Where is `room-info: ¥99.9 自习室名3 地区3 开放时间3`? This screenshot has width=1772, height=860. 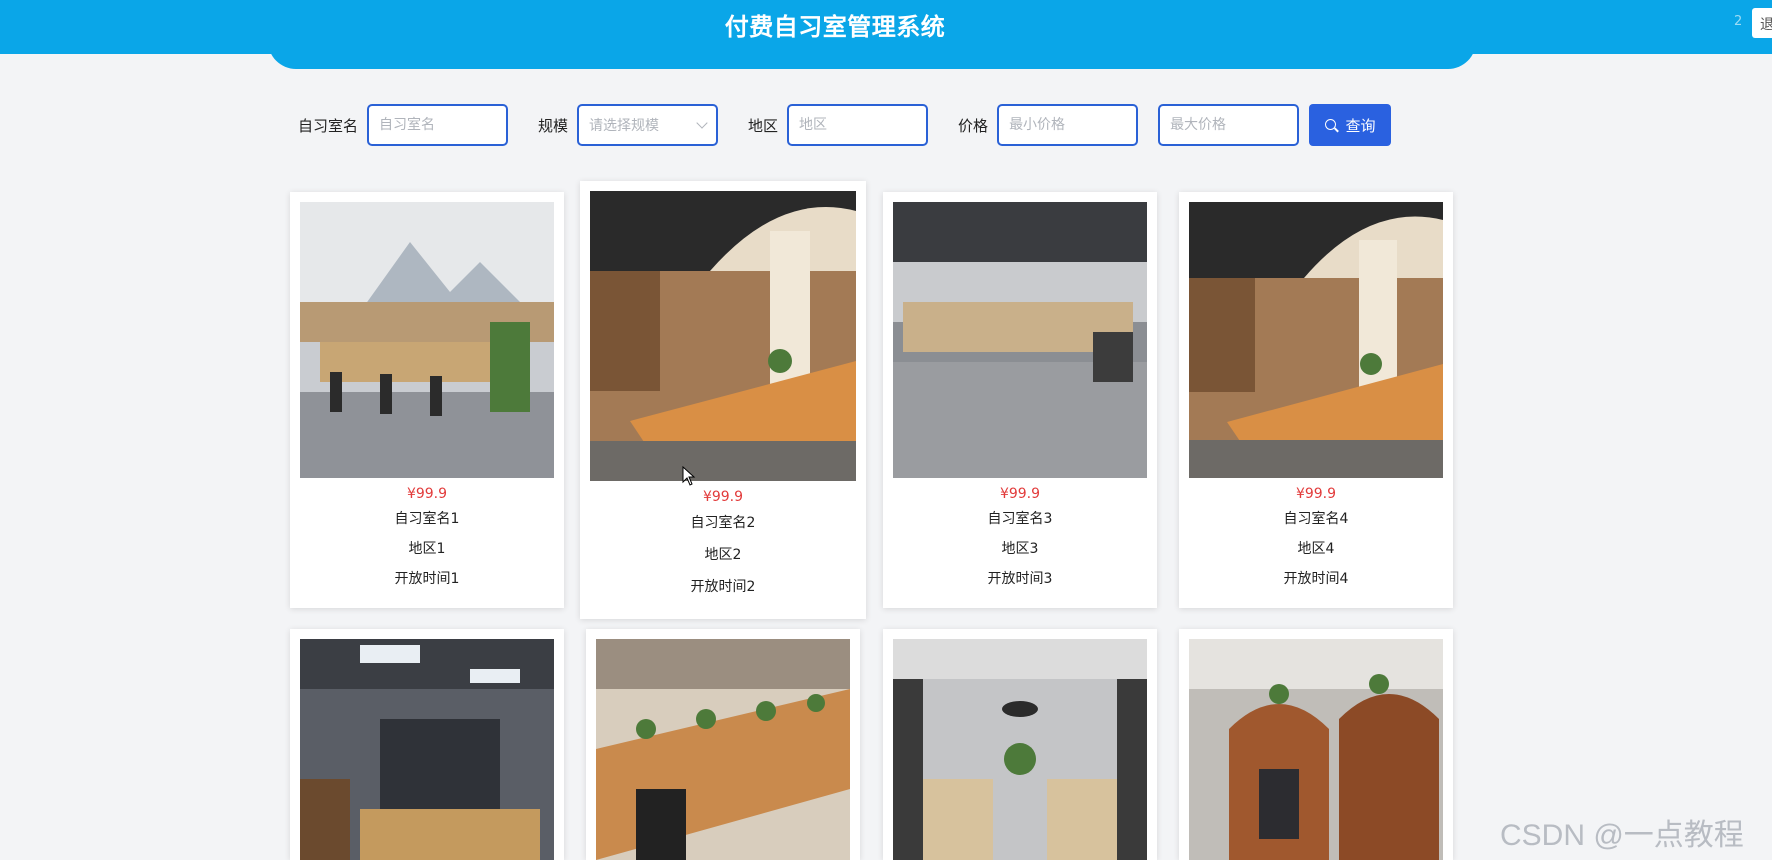 room-info: ¥99.9 自习室名3 地区3 开放时间3 is located at coordinates (1020, 539).